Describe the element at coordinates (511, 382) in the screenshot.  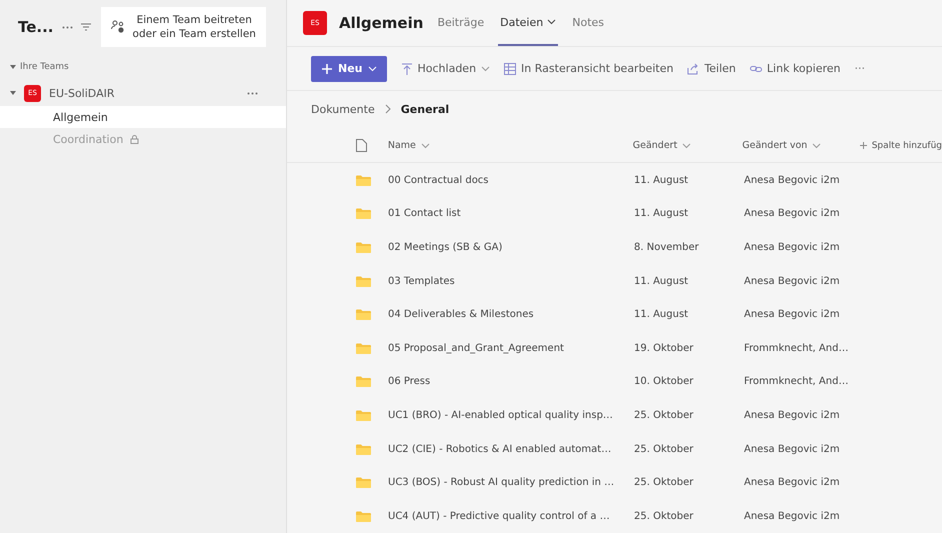
I see `file-name-link: 06 Press` at that location.